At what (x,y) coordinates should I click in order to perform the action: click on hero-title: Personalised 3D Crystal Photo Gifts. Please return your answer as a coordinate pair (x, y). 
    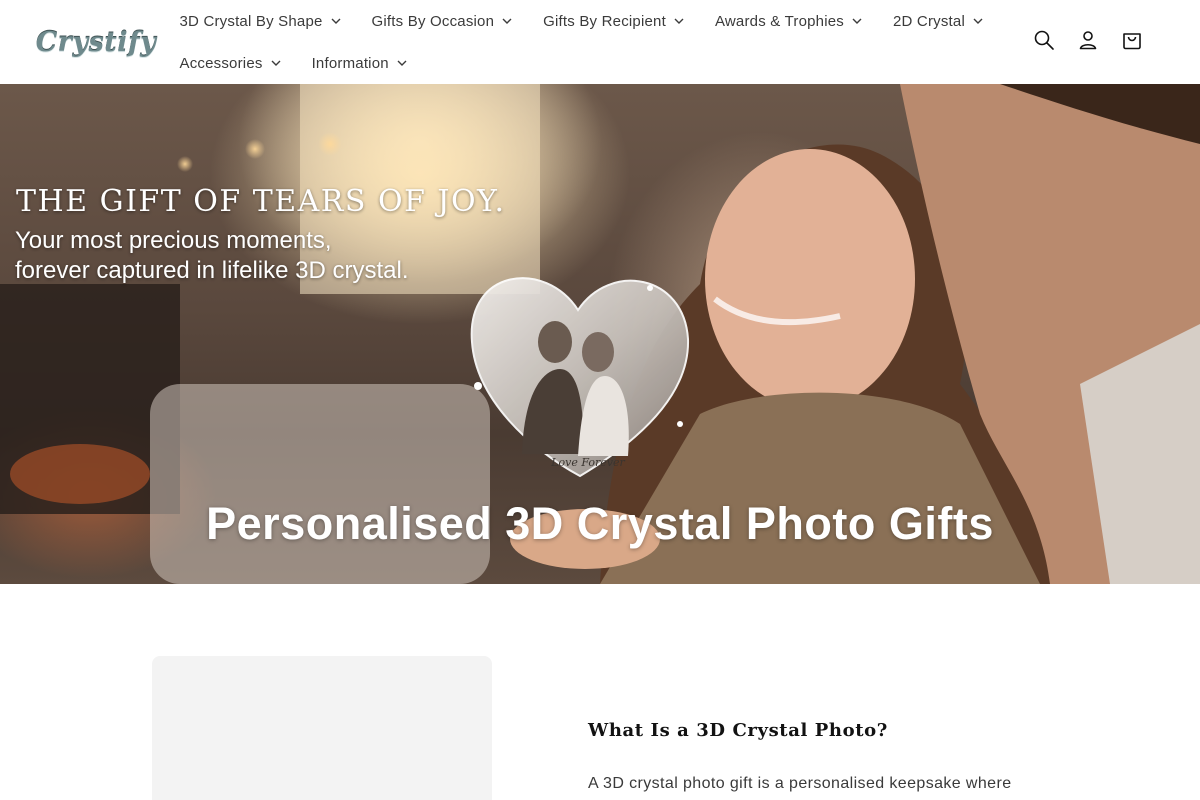
    Looking at the image, I should click on (600, 523).